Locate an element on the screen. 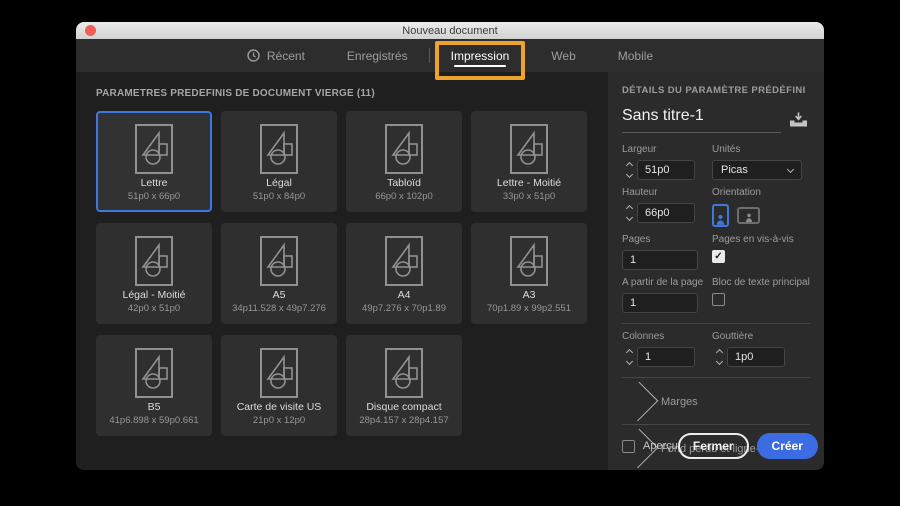  preset-card-lettre-moitie: Lettre - Moitié 33p0 x 51p0 is located at coordinates (529, 161).